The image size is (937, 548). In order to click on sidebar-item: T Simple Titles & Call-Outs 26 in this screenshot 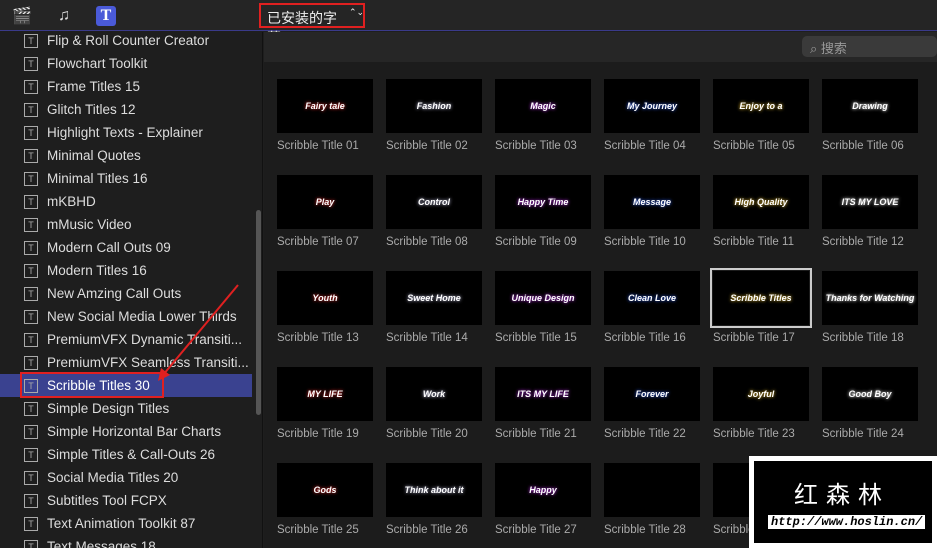, I will do `click(126, 454)`.